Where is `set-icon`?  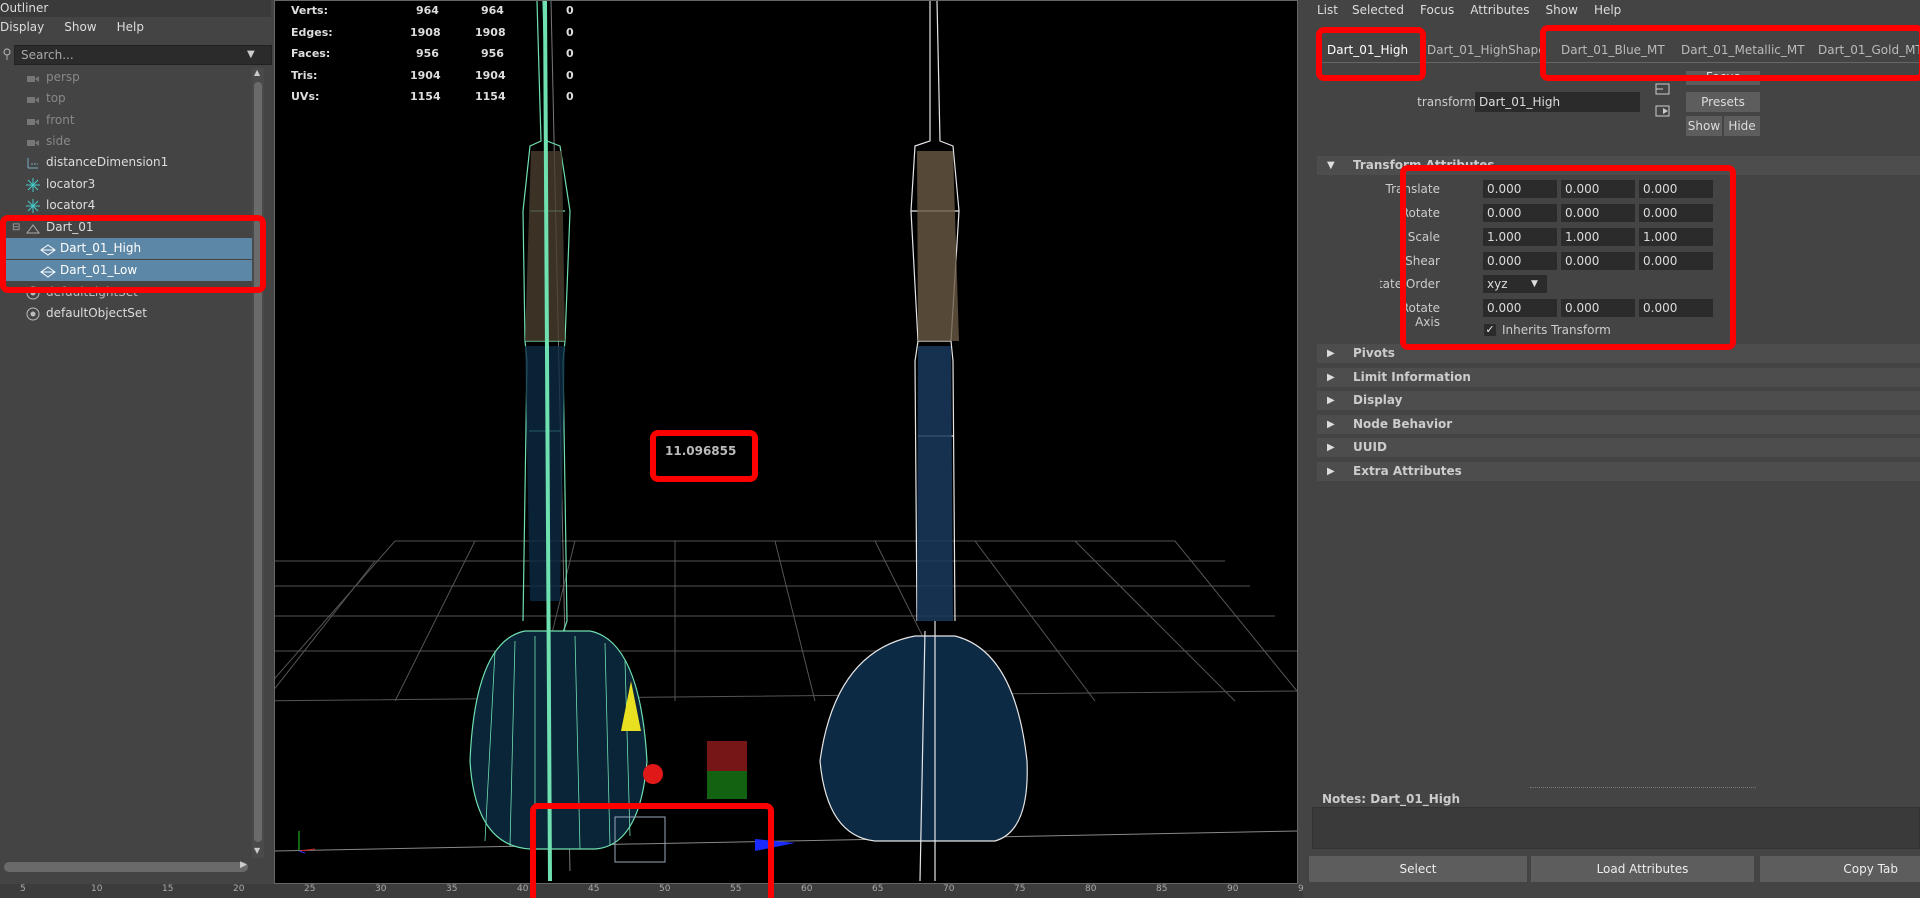 set-icon is located at coordinates (33, 314).